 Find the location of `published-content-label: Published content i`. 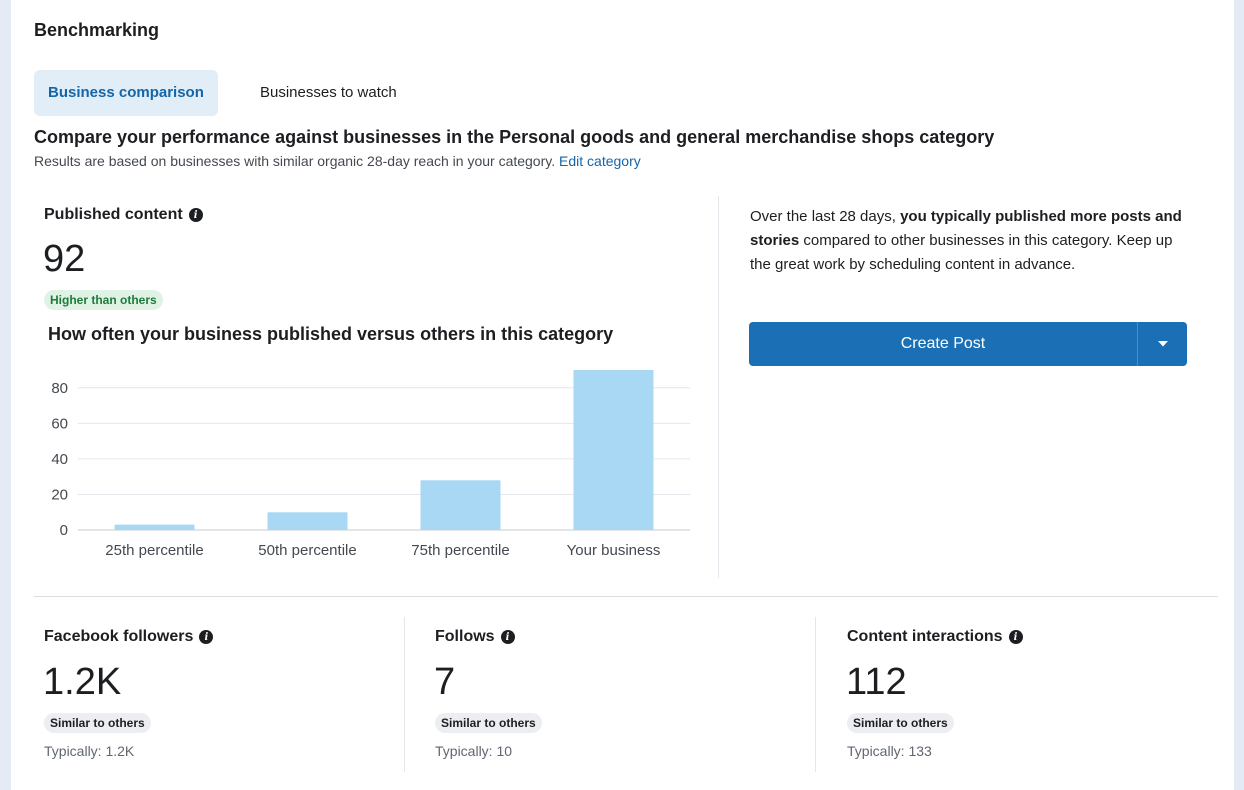

published-content-label: Published content i is located at coordinates (123, 215).